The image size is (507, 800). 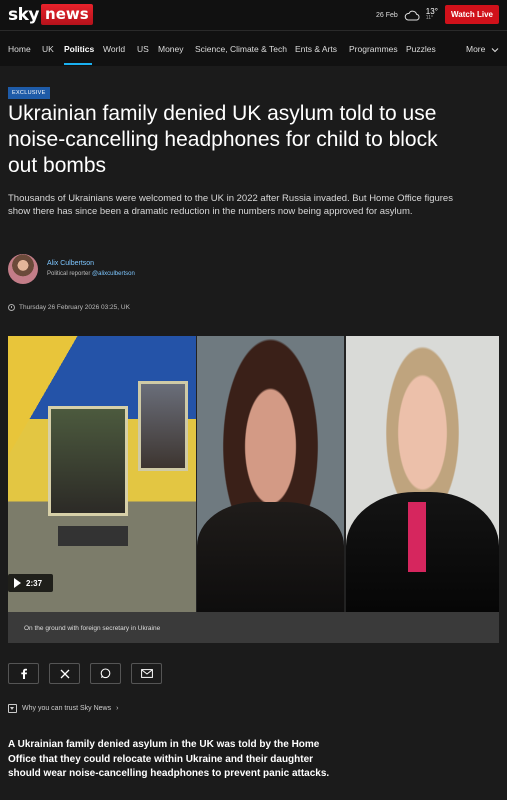 What do you see at coordinates (78, 64) in the screenshot?
I see `nav-active-indicator` at bounding box center [78, 64].